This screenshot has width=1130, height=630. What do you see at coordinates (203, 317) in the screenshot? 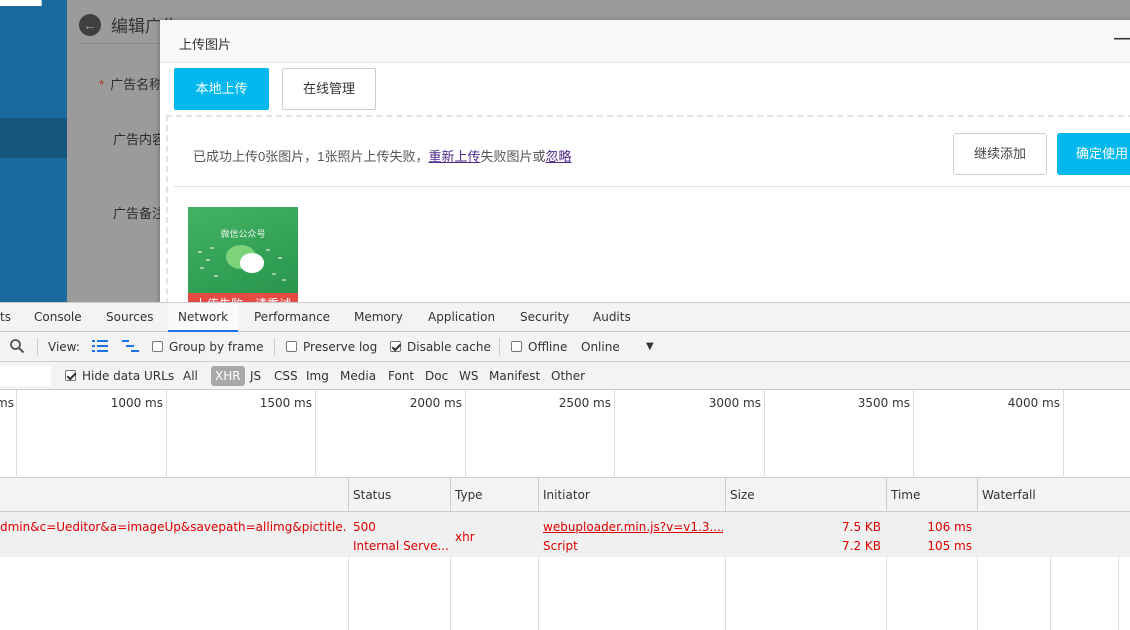
I see `tab-network: Network` at bounding box center [203, 317].